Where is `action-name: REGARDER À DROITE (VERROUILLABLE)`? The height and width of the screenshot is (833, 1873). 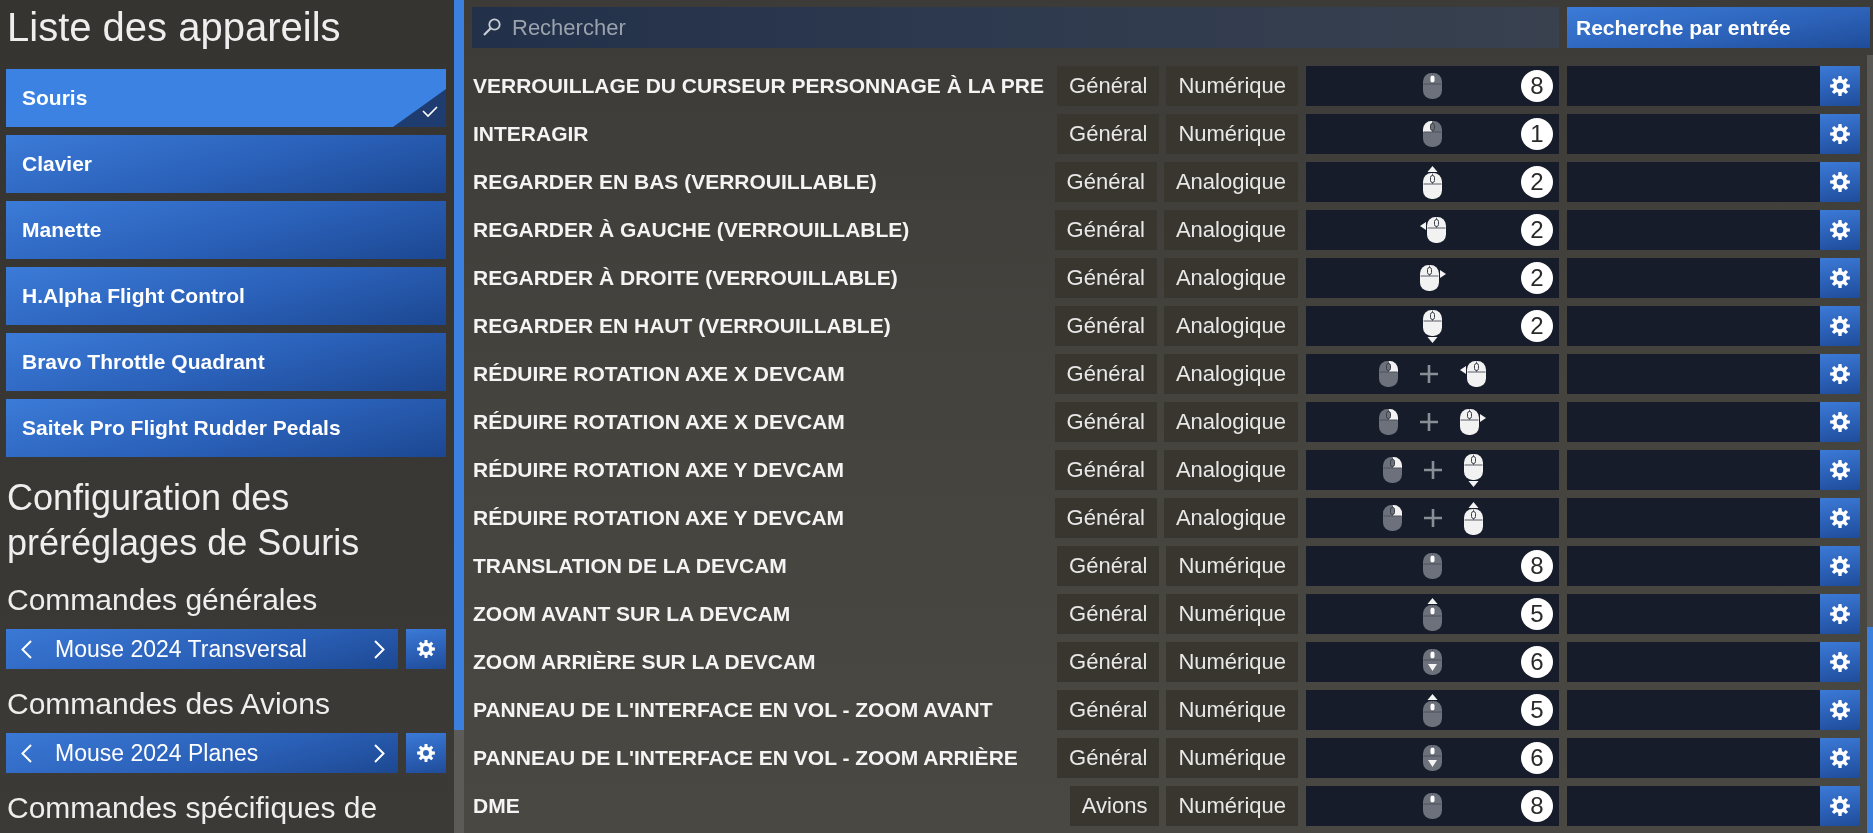 action-name: REGARDER À DROITE (VERROUILLABLE) is located at coordinates (685, 278).